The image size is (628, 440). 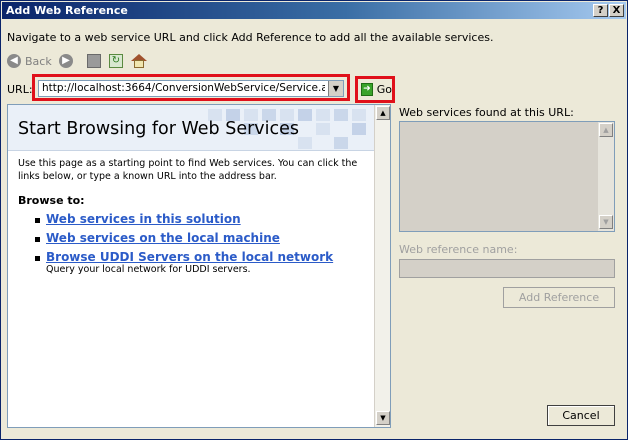 What do you see at coordinates (335, 88) in the screenshot?
I see `url-dropdown-arrow-icon: ▼` at bounding box center [335, 88].